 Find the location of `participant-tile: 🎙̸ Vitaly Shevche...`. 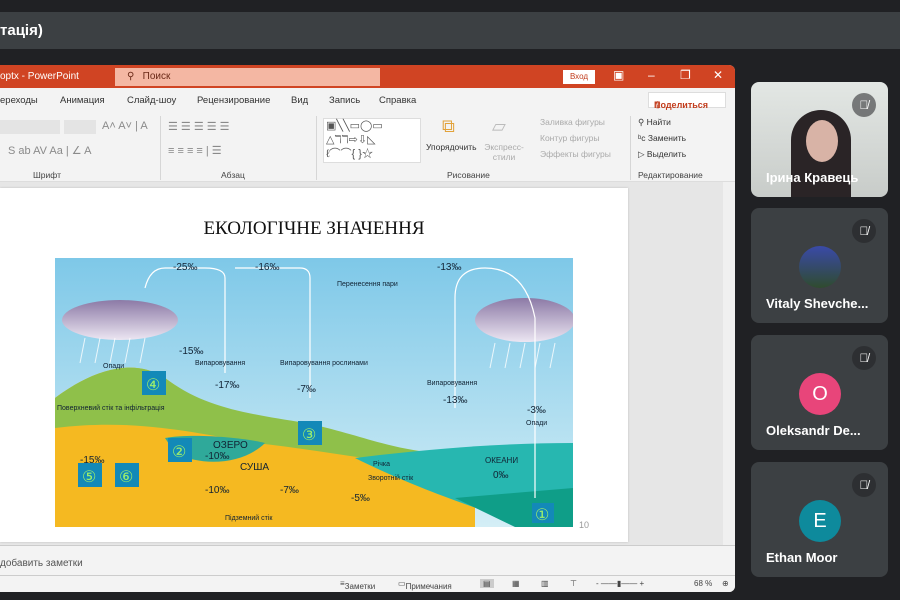

participant-tile: 🎙̸ Vitaly Shevche... is located at coordinates (819, 265).